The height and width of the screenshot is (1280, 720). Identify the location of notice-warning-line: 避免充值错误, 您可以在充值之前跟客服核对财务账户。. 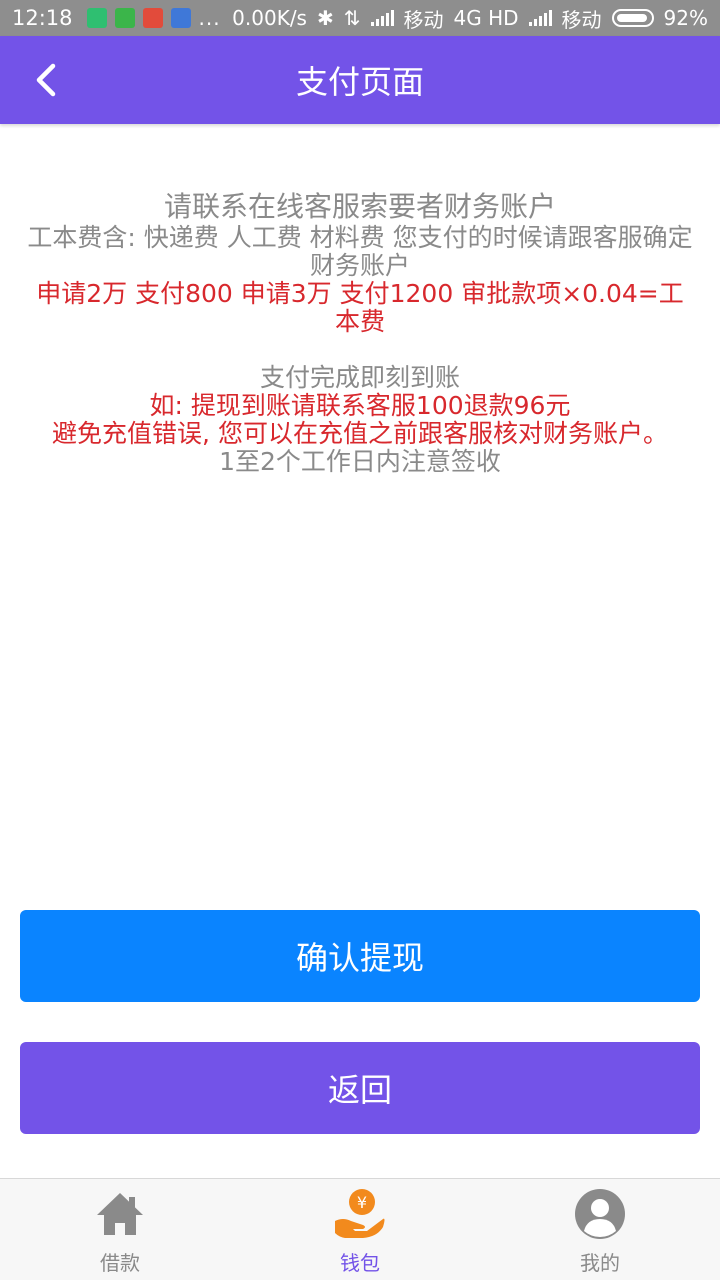
(360, 433).